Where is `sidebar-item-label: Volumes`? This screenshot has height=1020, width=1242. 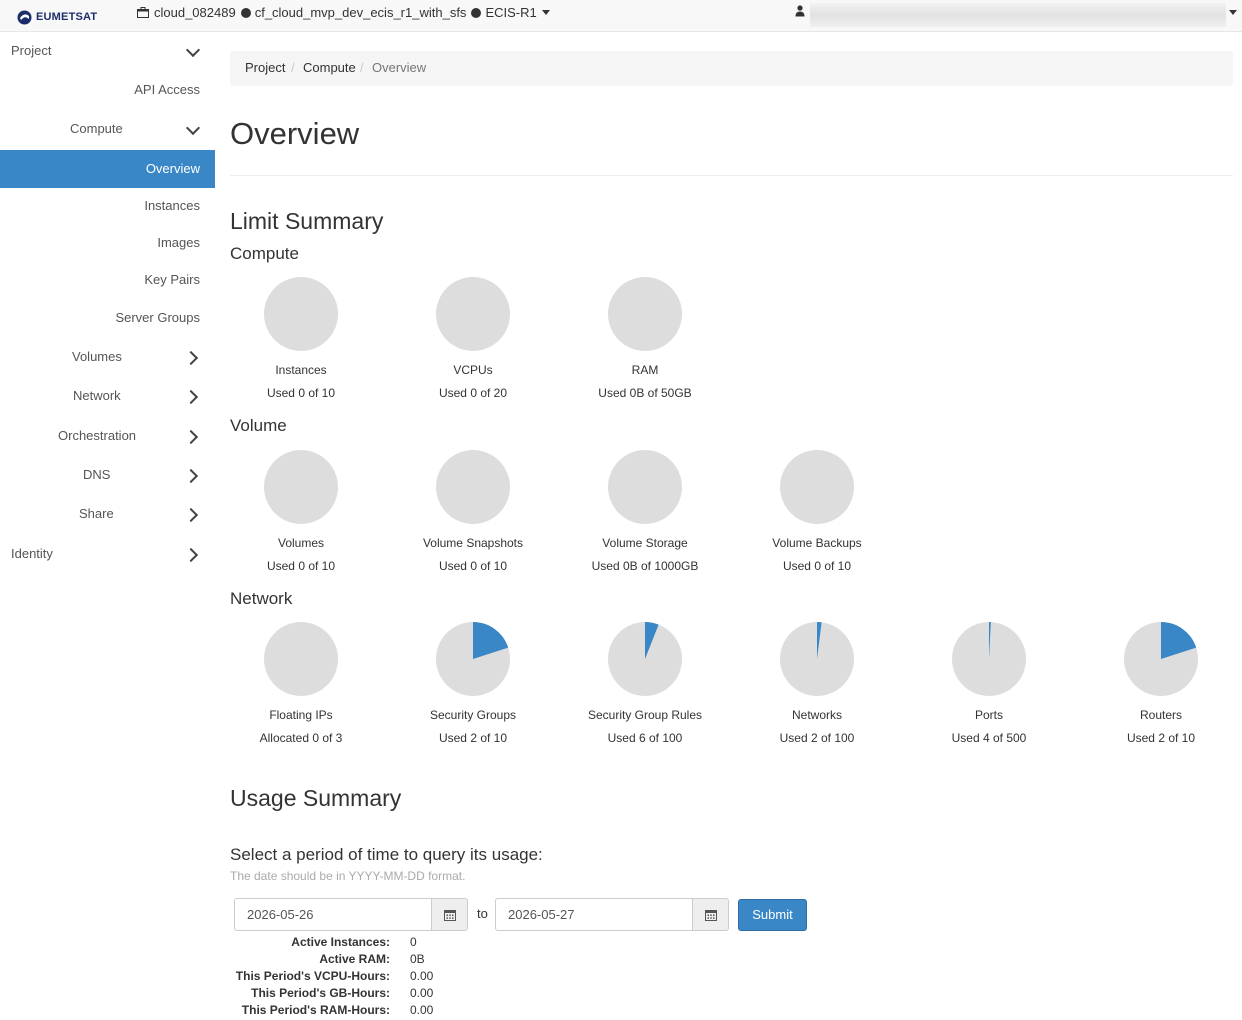 sidebar-item-label: Volumes is located at coordinates (97, 356).